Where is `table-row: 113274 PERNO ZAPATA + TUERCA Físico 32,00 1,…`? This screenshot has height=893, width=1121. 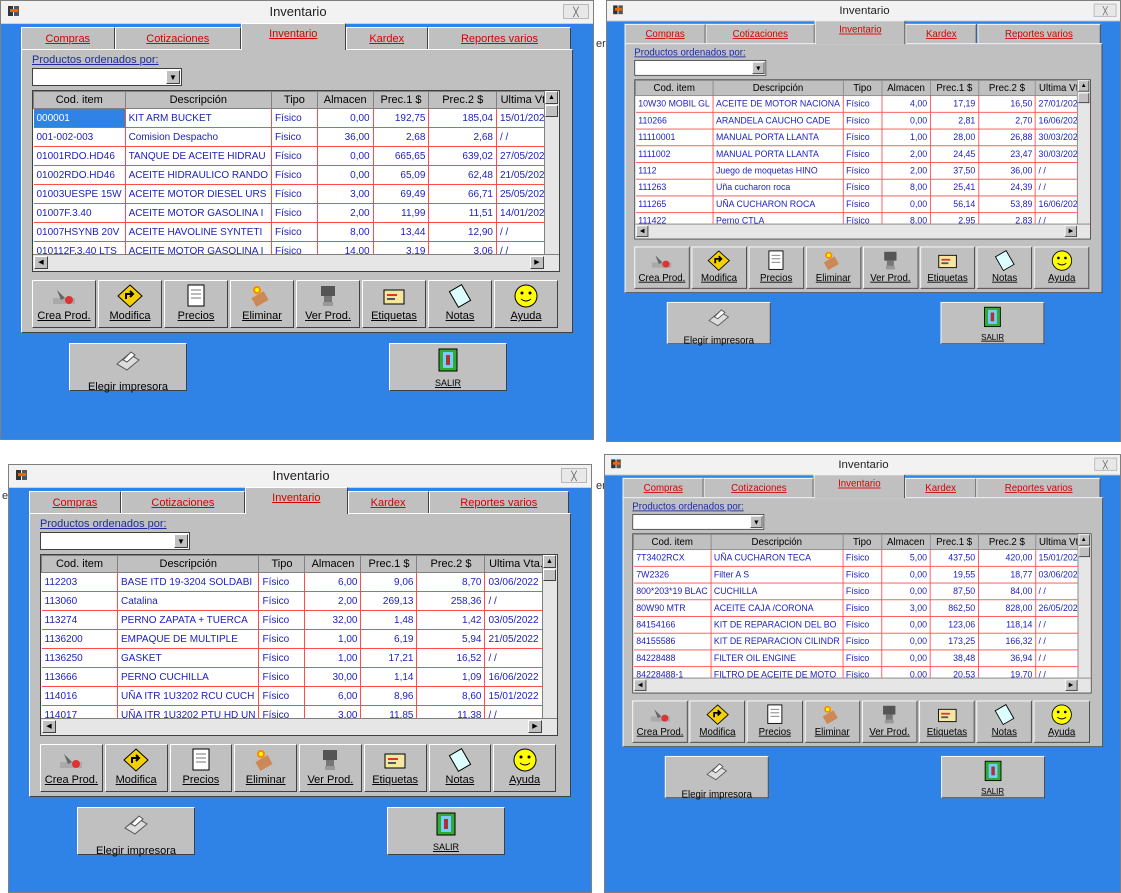 table-row: 113274 PERNO ZAPATA + TUERCA Físico 32,00 1,… is located at coordinates (294, 620).